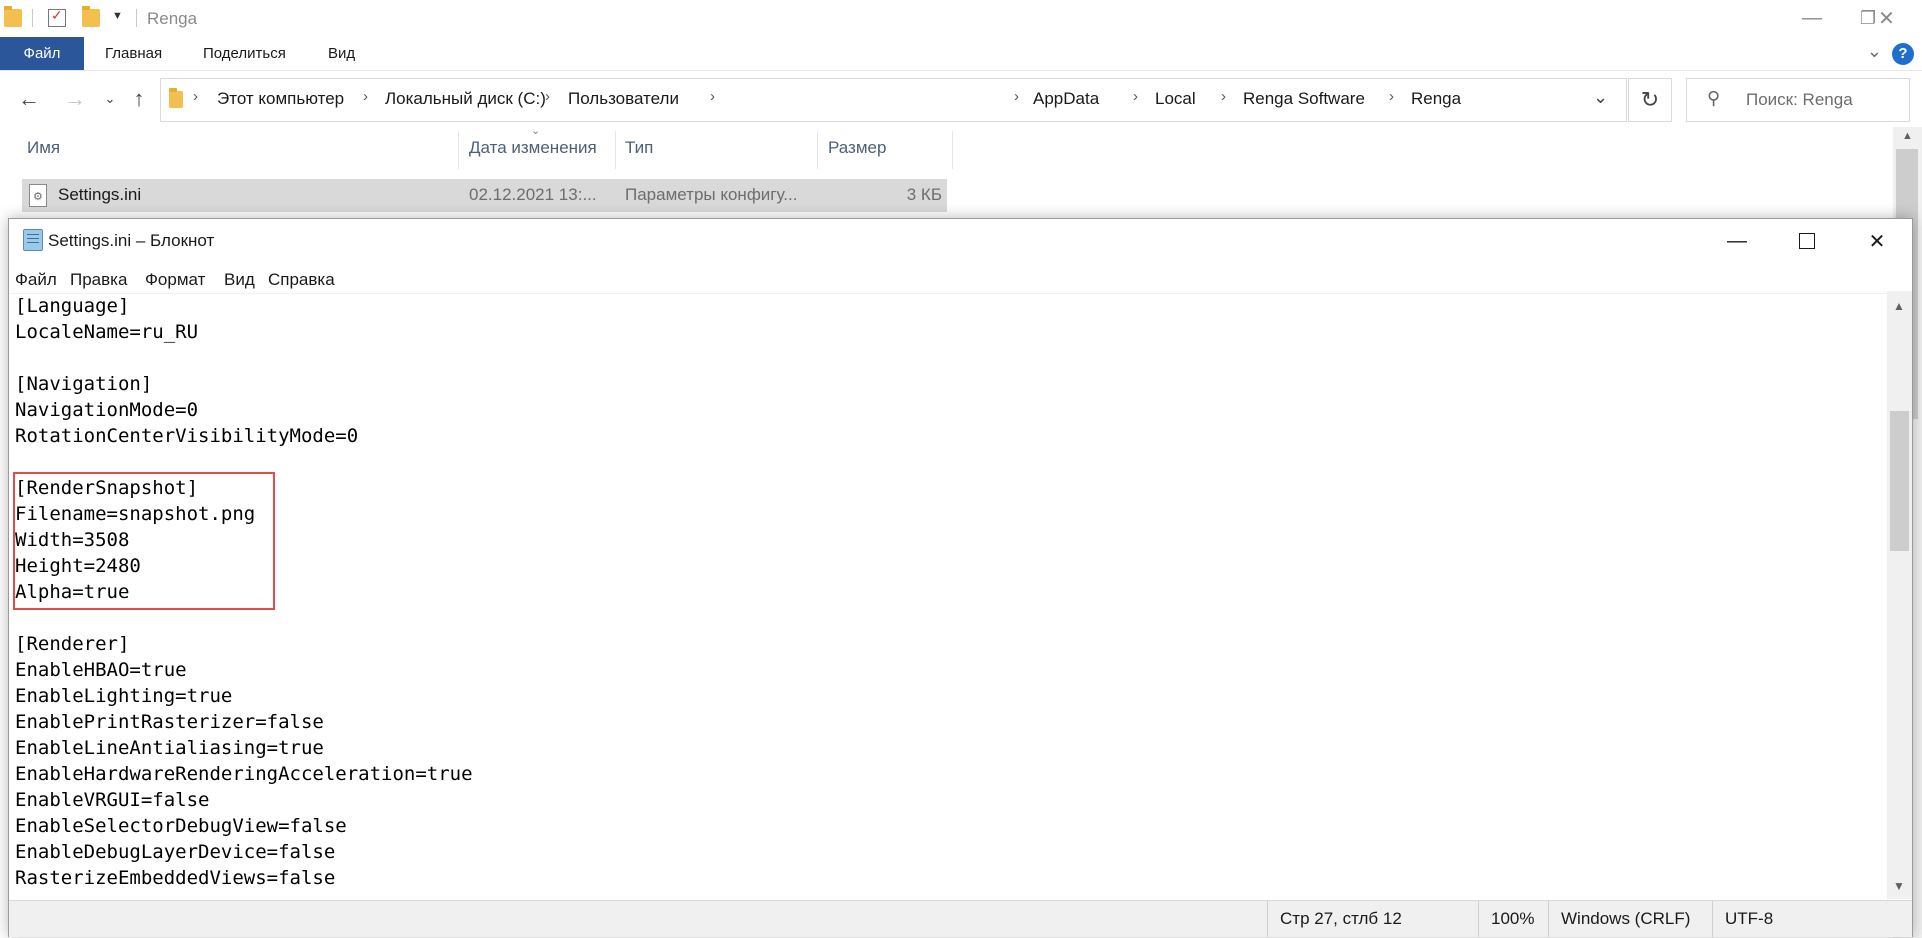 This screenshot has width=1922, height=938. I want to click on search-placeholder: Поиск: Renga, so click(1799, 99).